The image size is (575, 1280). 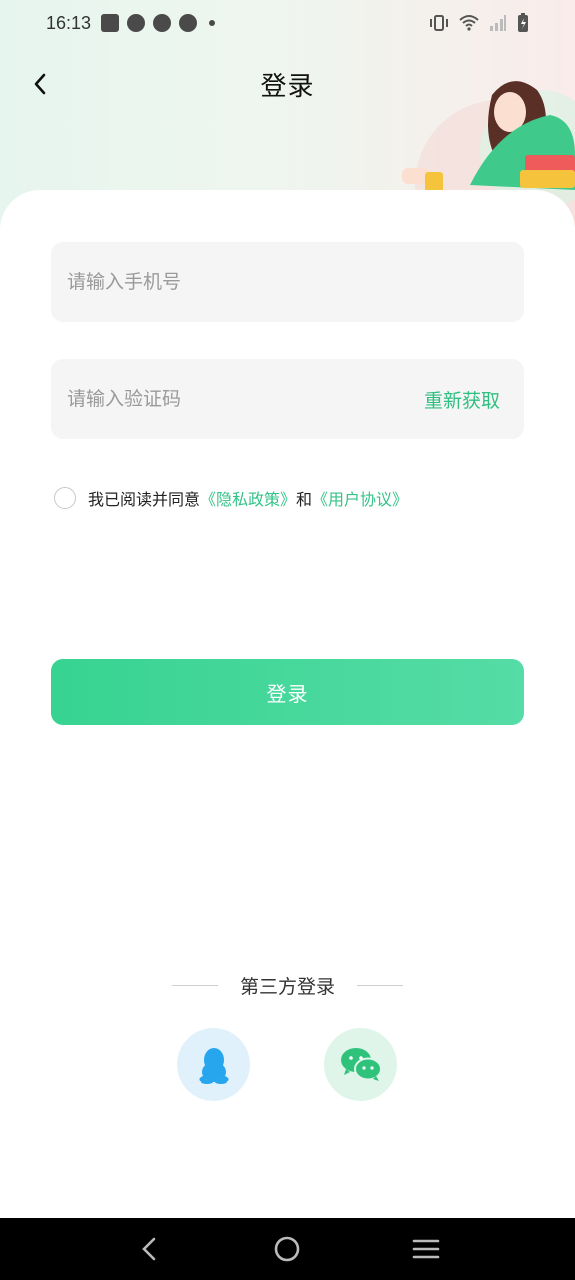 I want to click on third-party-title: 第三方登录, so click(x=287, y=986).